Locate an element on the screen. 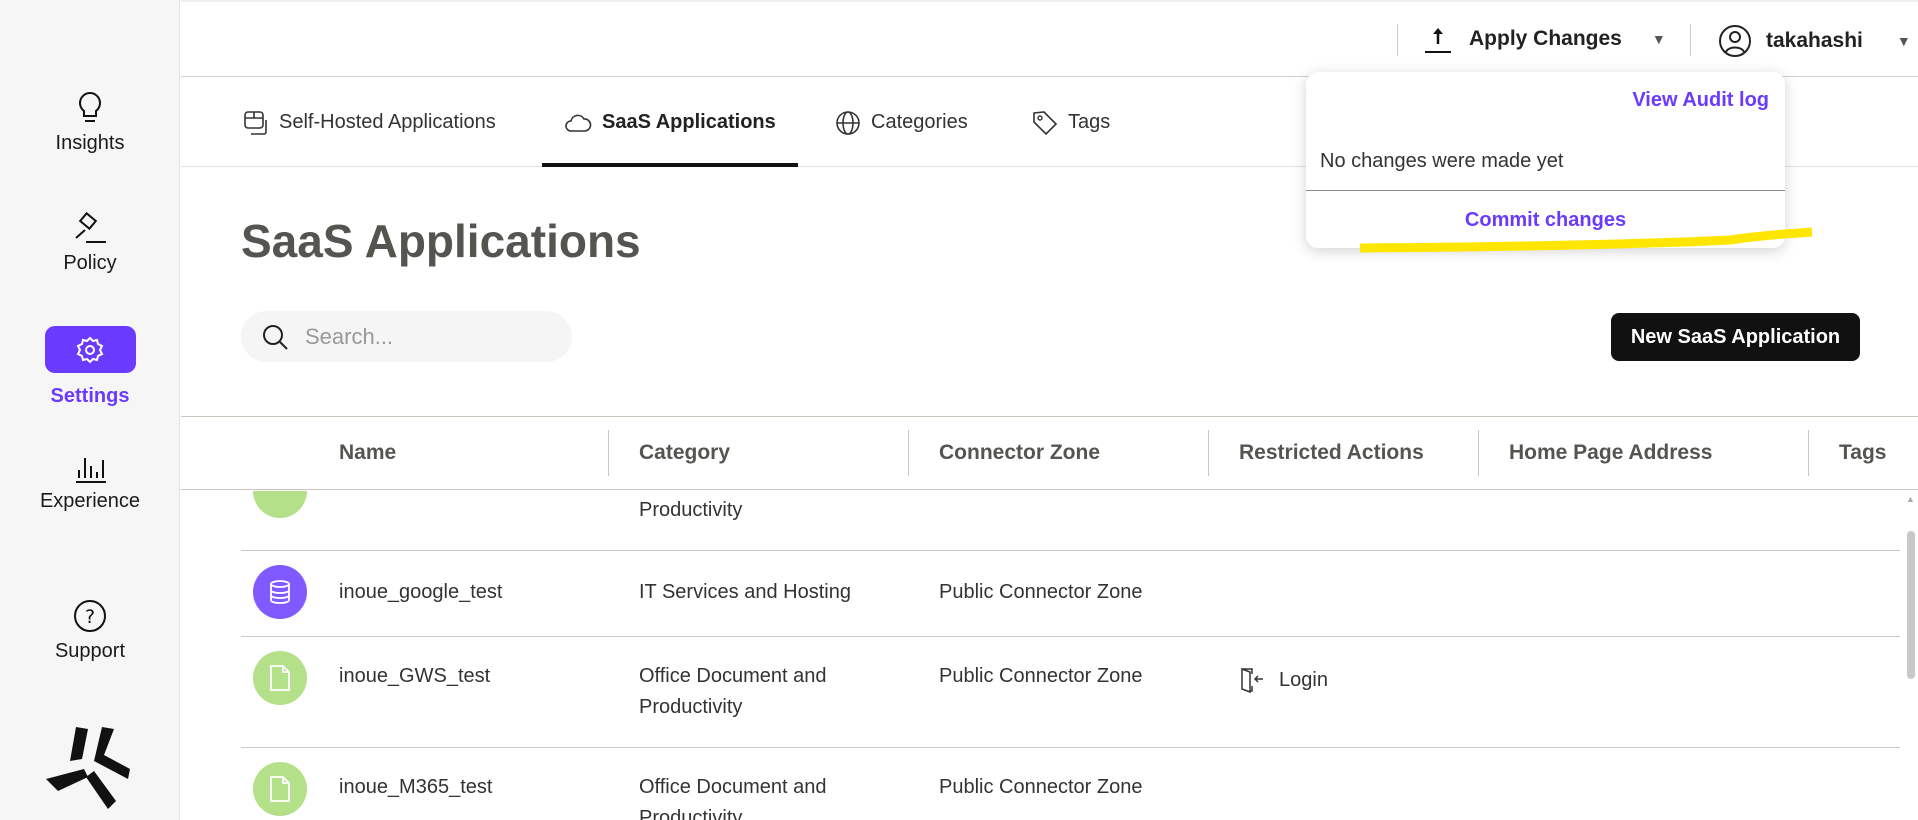  action-label: Login is located at coordinates (1303, 679).